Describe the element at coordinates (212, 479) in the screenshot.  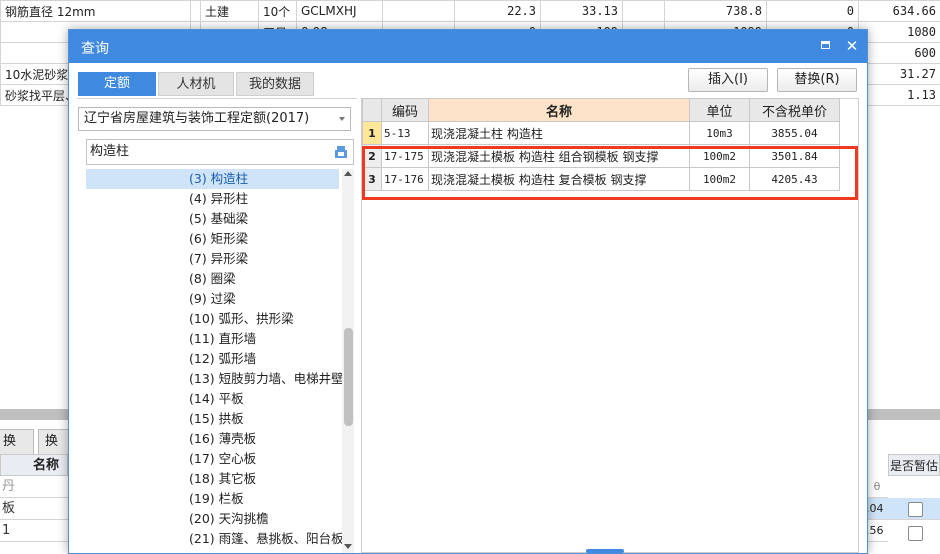
I see `tree-item: (18) 其它板` at that location.